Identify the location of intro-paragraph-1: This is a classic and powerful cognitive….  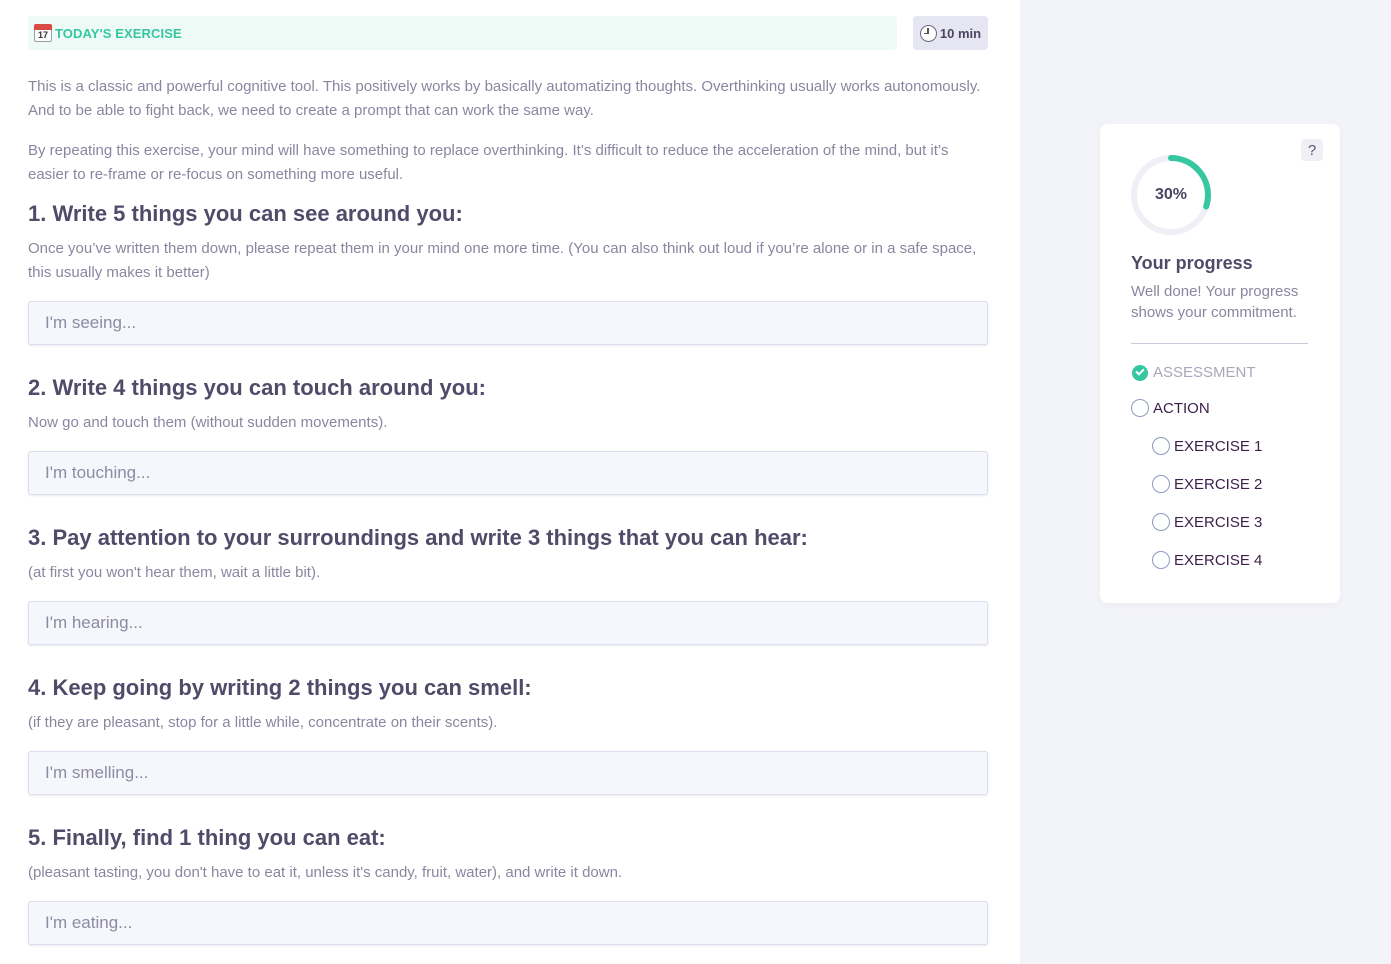
(504, 98).